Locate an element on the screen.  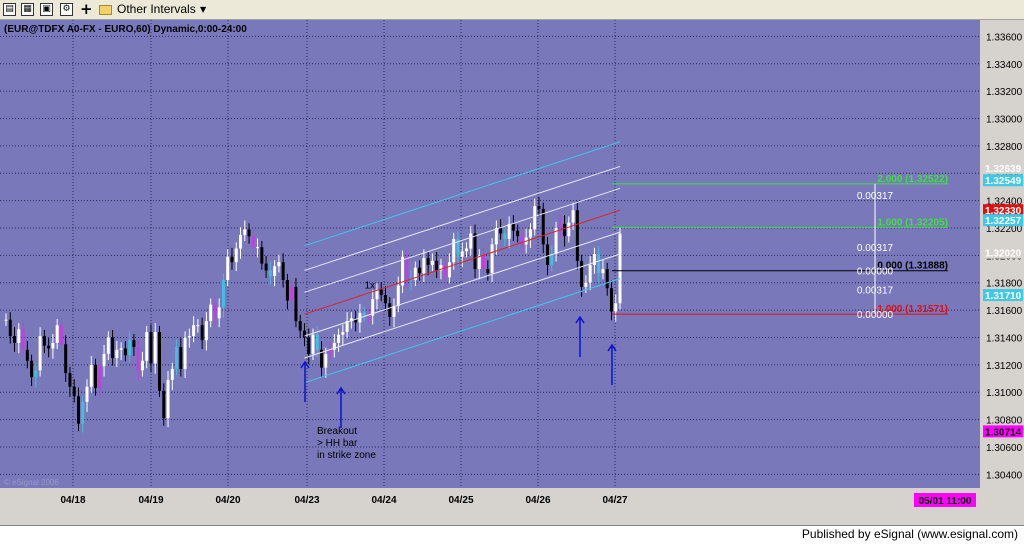
properties-icon: ⚙ is located at coordinates (66, 9).